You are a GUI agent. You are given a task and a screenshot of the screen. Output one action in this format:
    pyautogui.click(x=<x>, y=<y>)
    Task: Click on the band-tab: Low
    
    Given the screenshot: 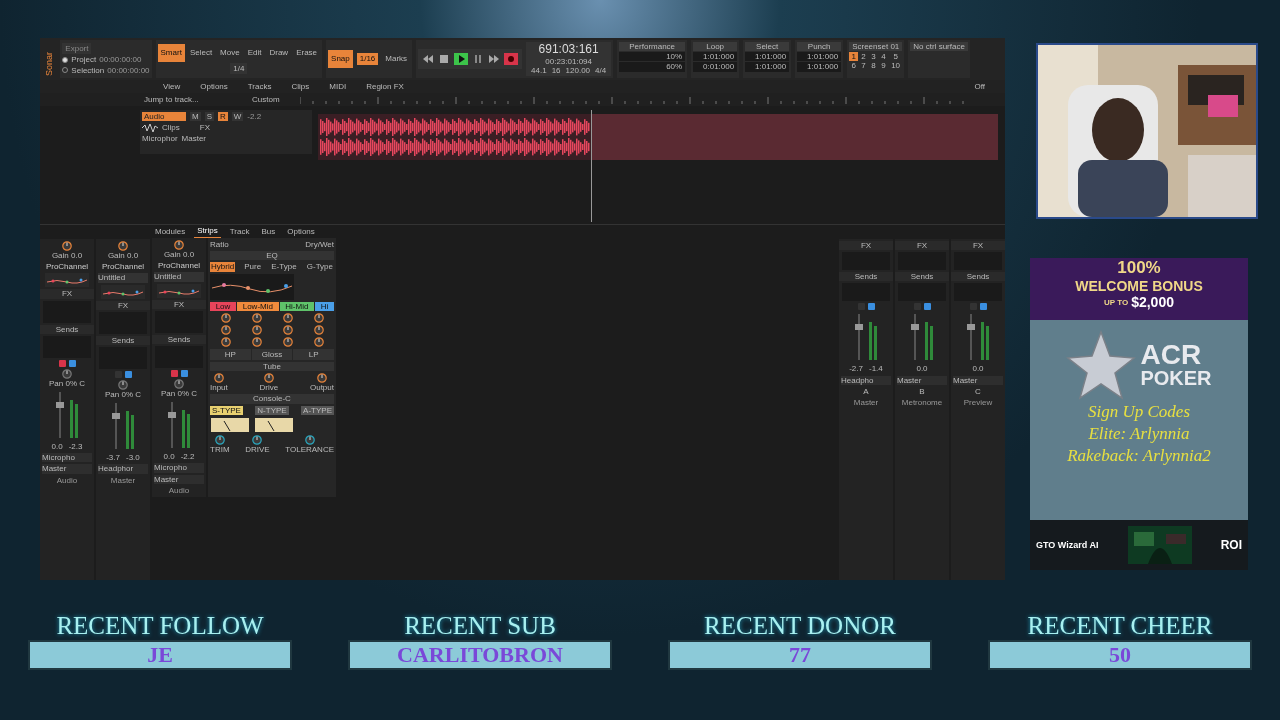 What is the action you would take?
    pyautogui.click(x=223, y=306)
    